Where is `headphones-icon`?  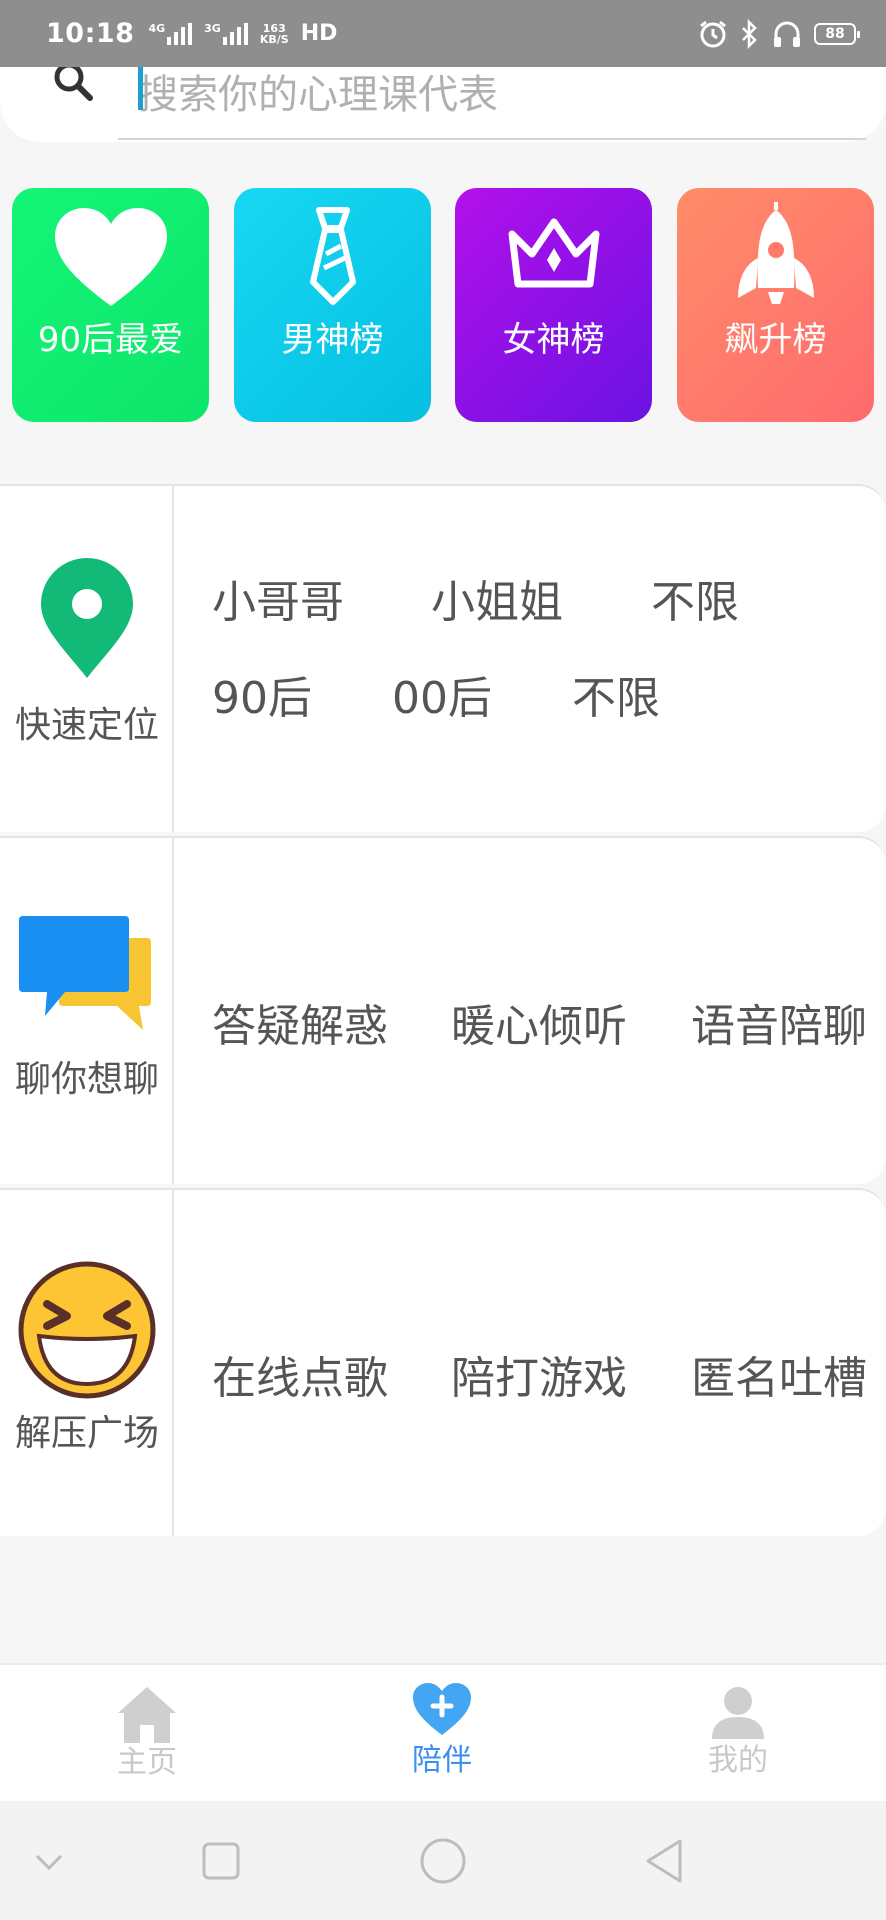 headphones-icon is located at coordinates (787, 34).